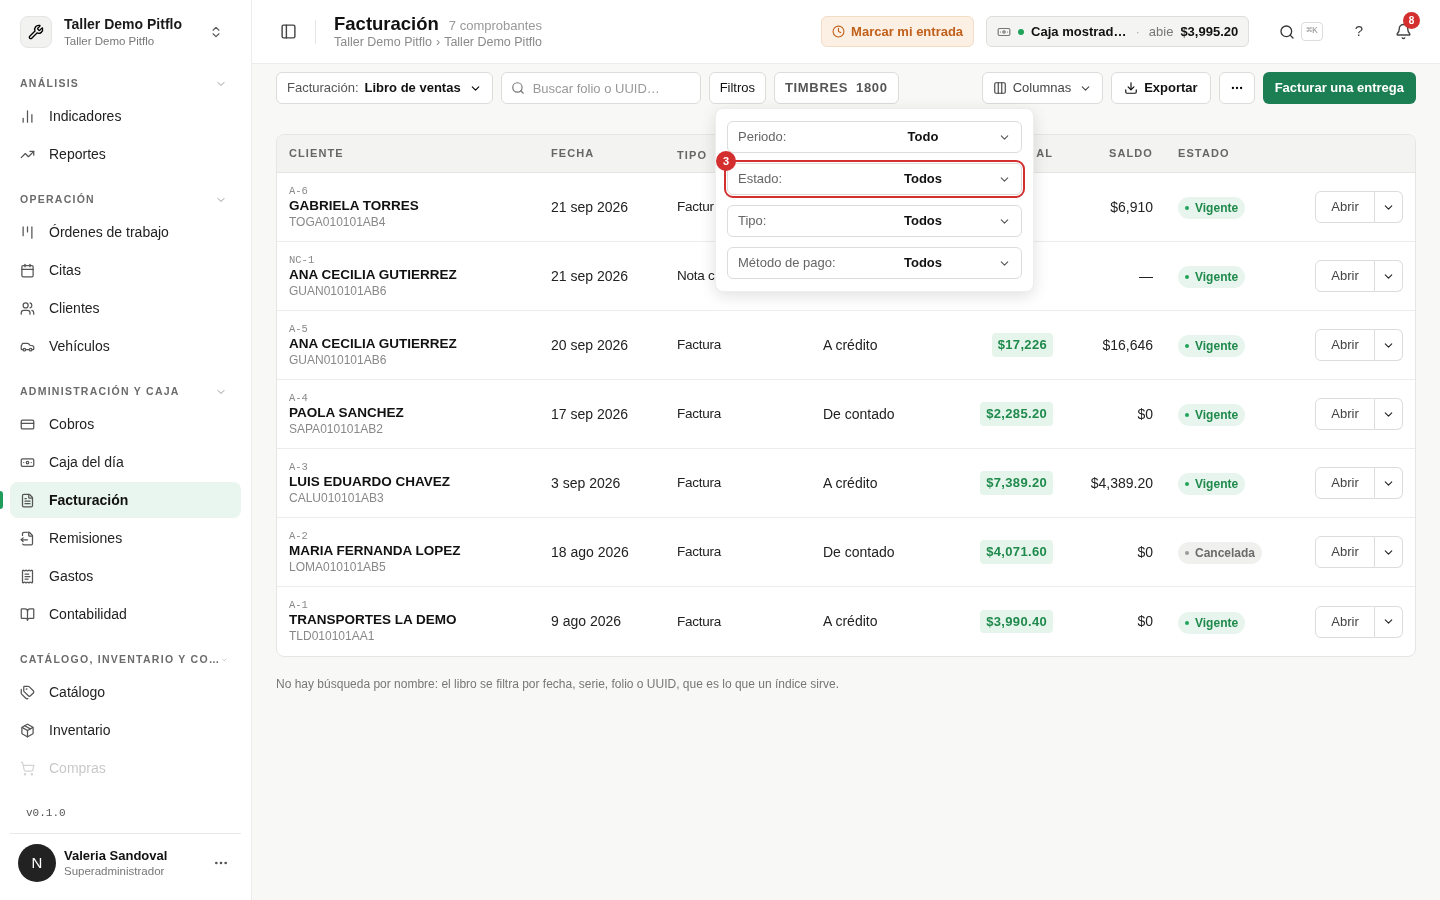  I want to click on column-header: TIPO, so click(692, 154).